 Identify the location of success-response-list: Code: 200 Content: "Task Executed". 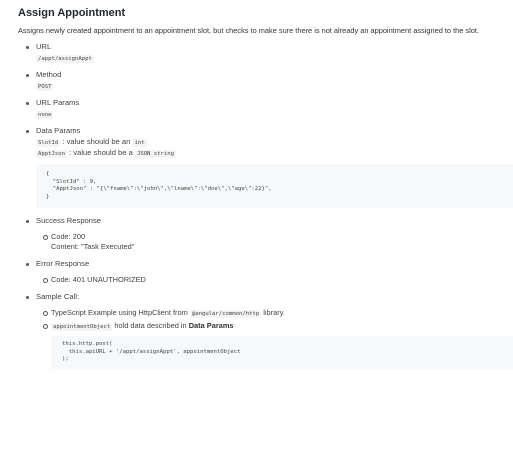
(270, 242).